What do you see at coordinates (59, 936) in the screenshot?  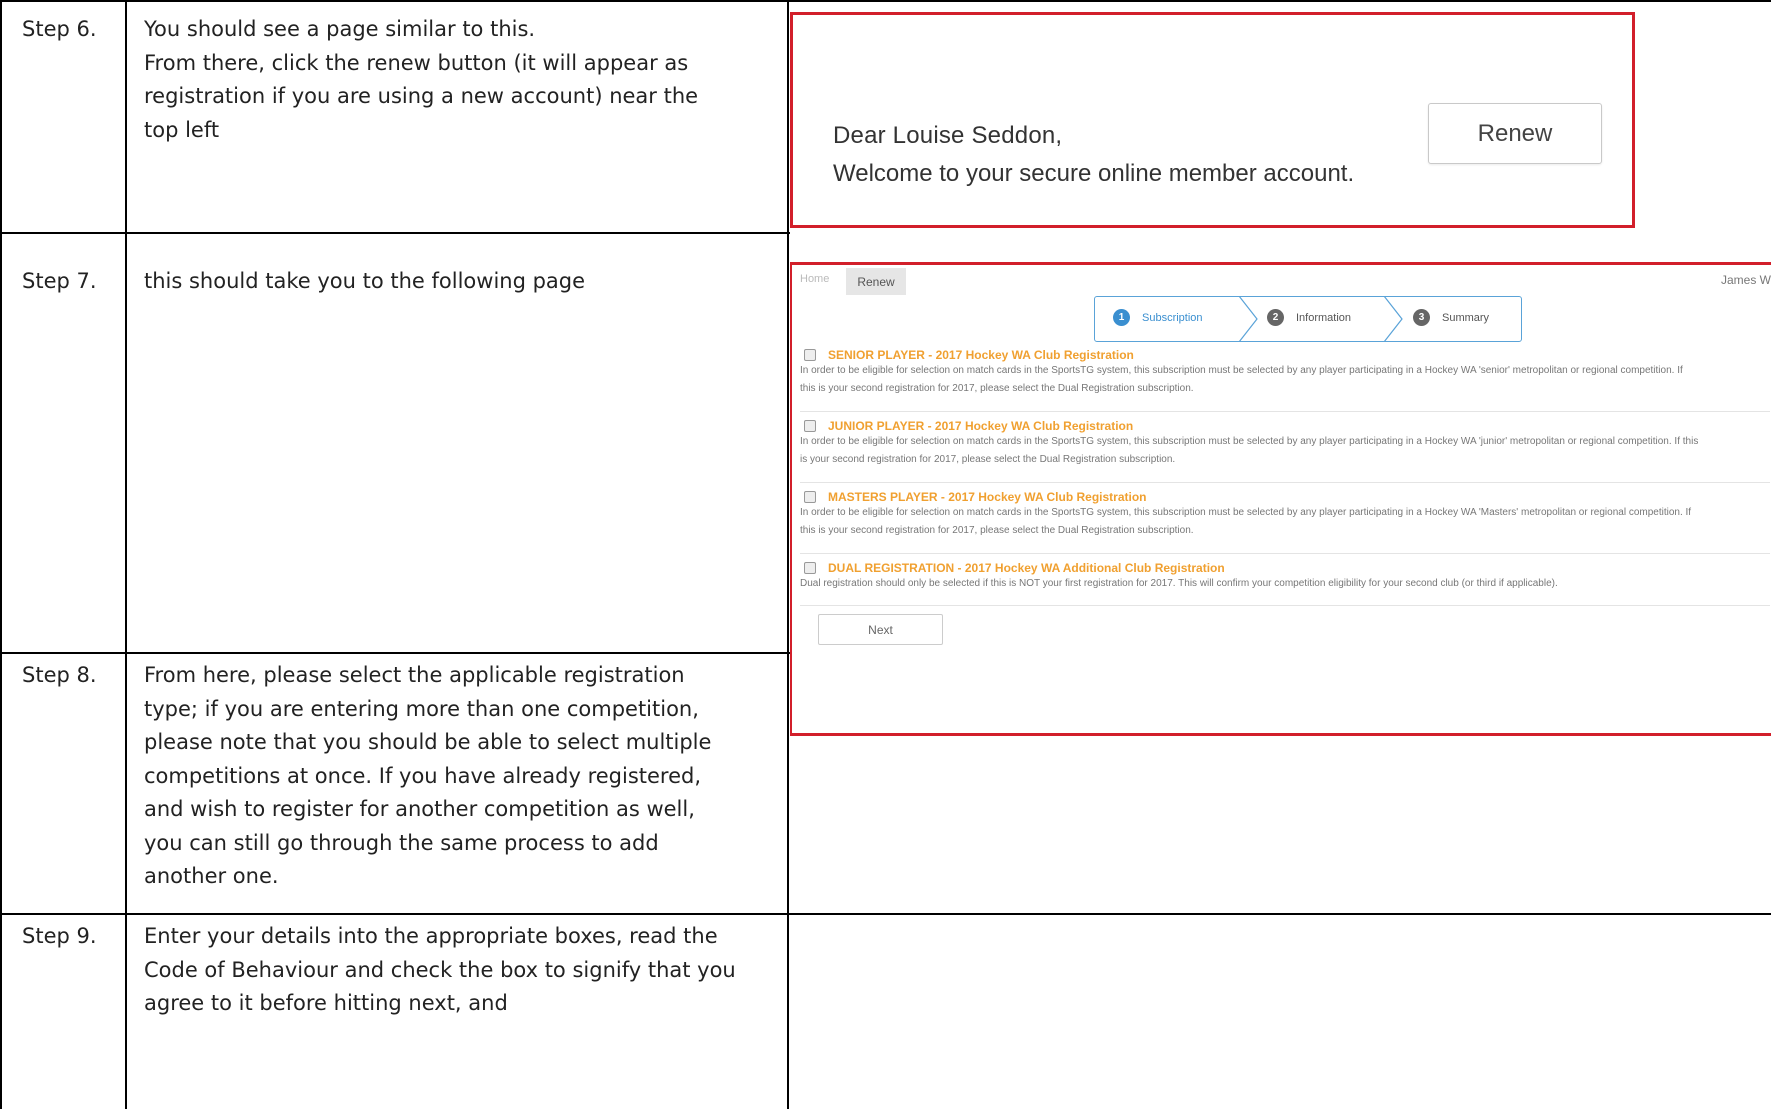 I see `step-label: Step 9.` at bounding box center [59, 936].